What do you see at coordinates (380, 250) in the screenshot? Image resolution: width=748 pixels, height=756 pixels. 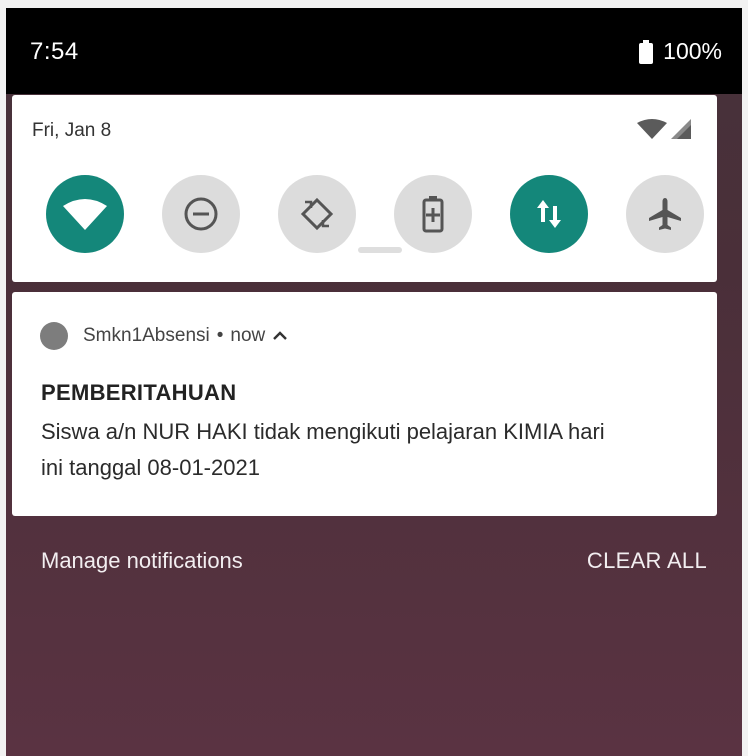 I see `drag-handle` at bounding box center [380, 250].